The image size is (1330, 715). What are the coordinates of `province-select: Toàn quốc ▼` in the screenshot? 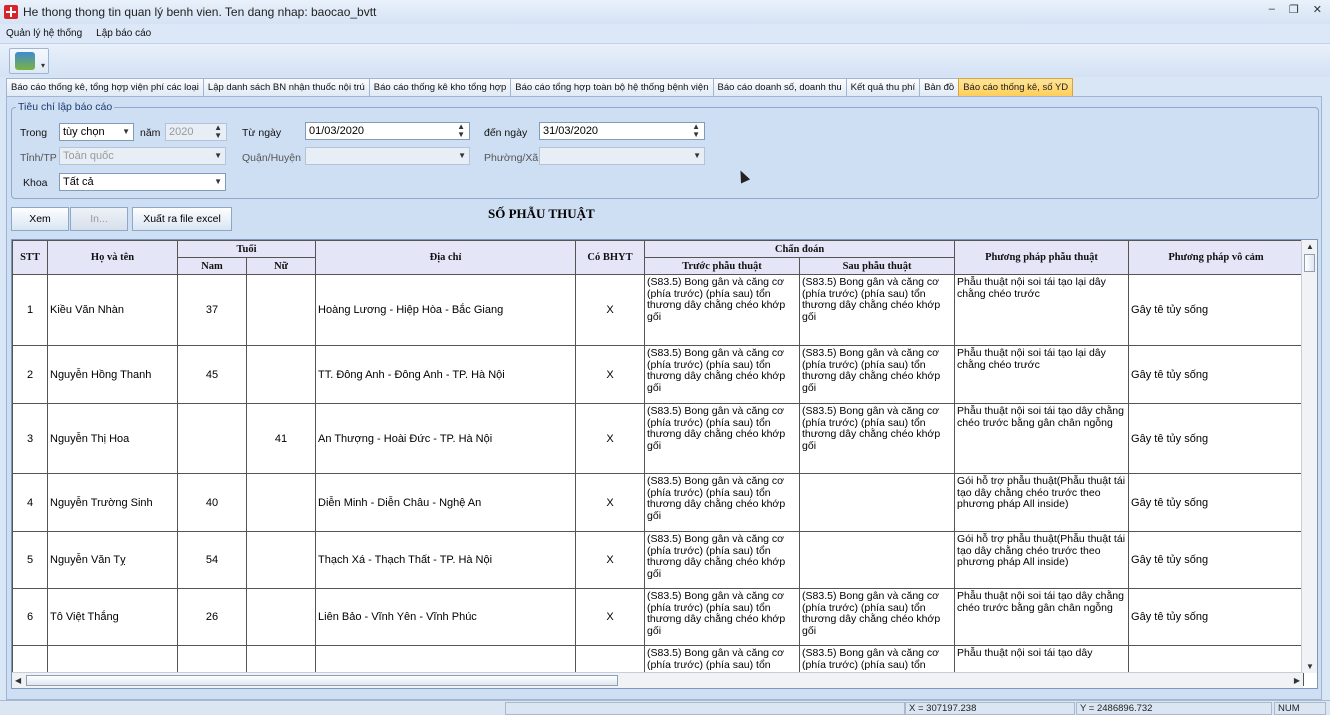 It's located at (142, 156).